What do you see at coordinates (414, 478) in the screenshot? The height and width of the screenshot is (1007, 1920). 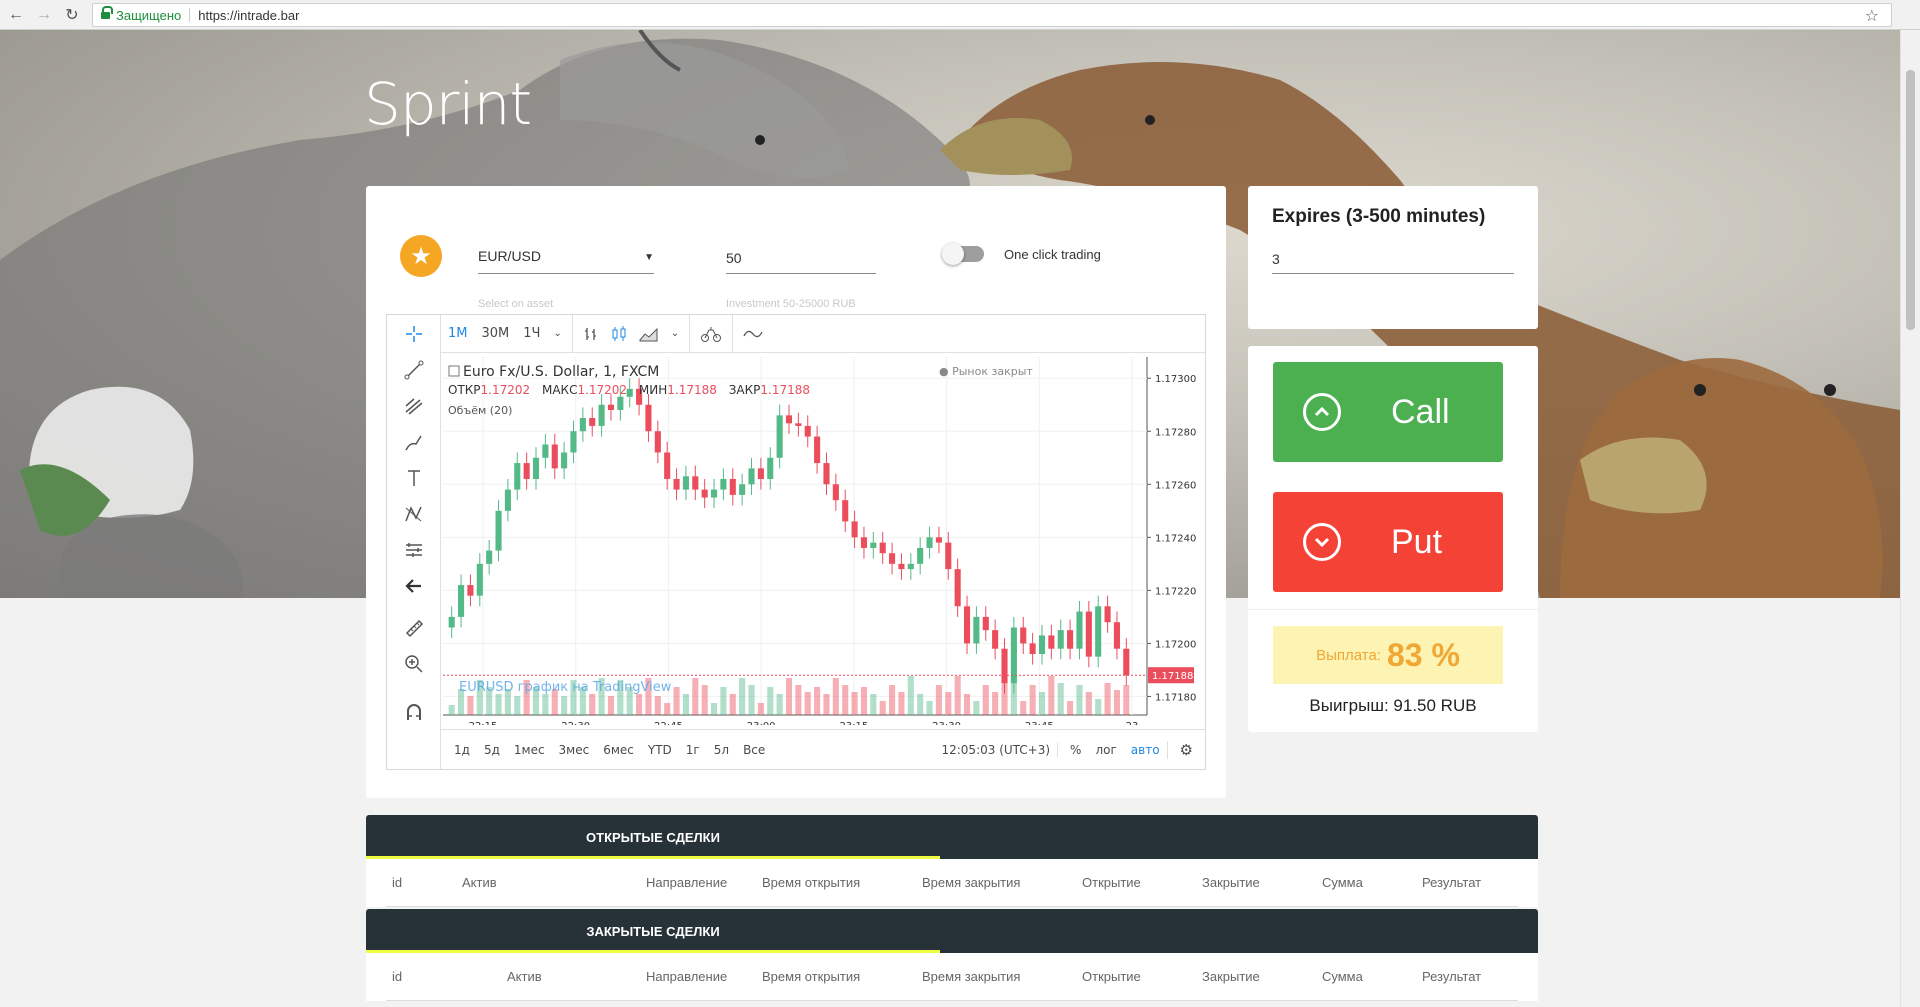 I see `text-icon` at bounding box center [414, 478].